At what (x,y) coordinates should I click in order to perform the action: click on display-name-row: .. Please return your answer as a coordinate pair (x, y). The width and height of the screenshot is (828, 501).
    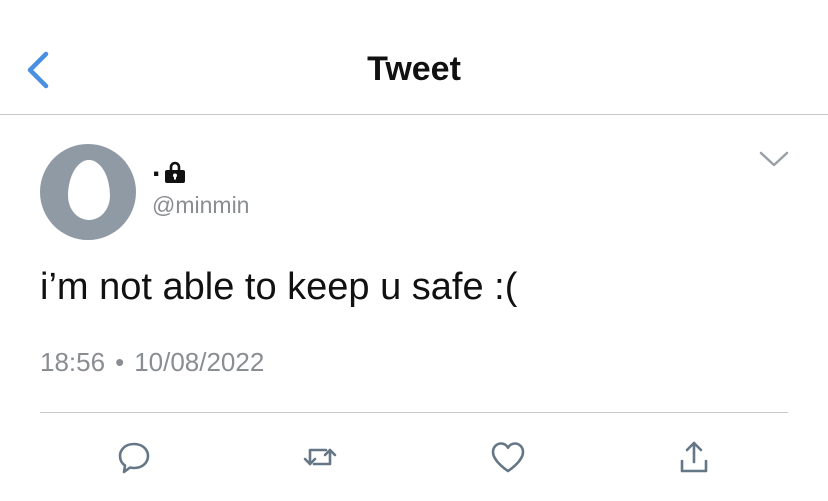
    Looking at the image, I should click on (169, 167).